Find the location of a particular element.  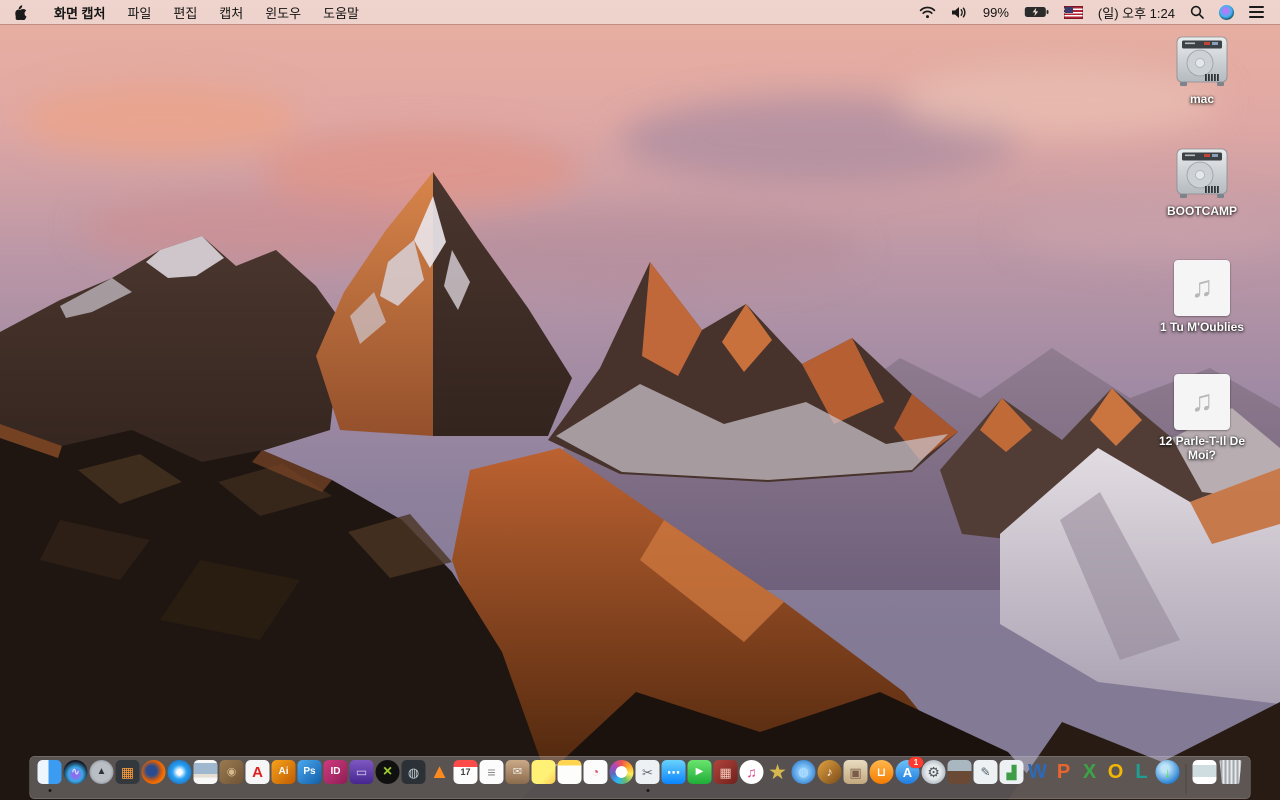

dock-item-trash-full is located at coordinates (1231, 775).